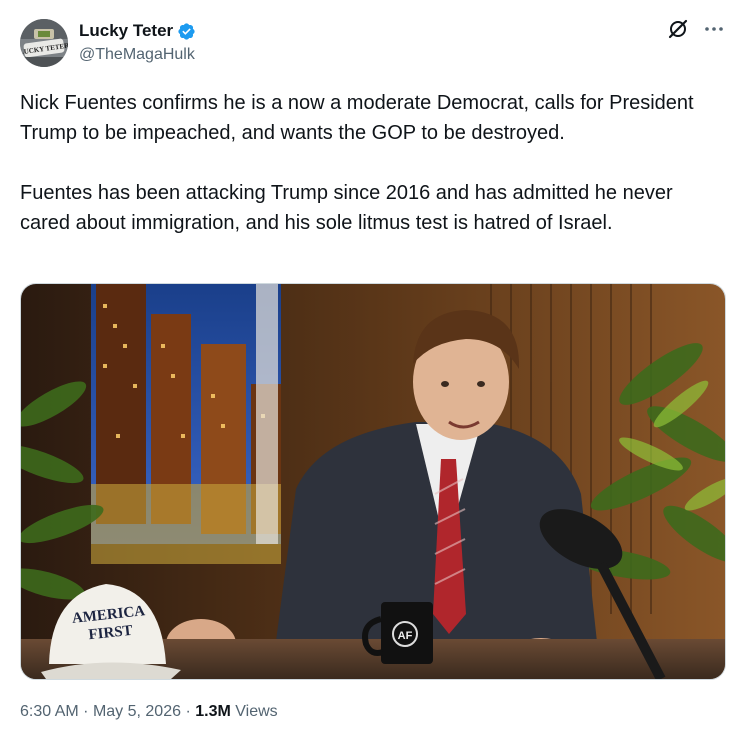 The height and width of the screenshot is (740, 741). Describe the element at coordinates (696, 29) in the screenshot. I see `top-actions` at that location.